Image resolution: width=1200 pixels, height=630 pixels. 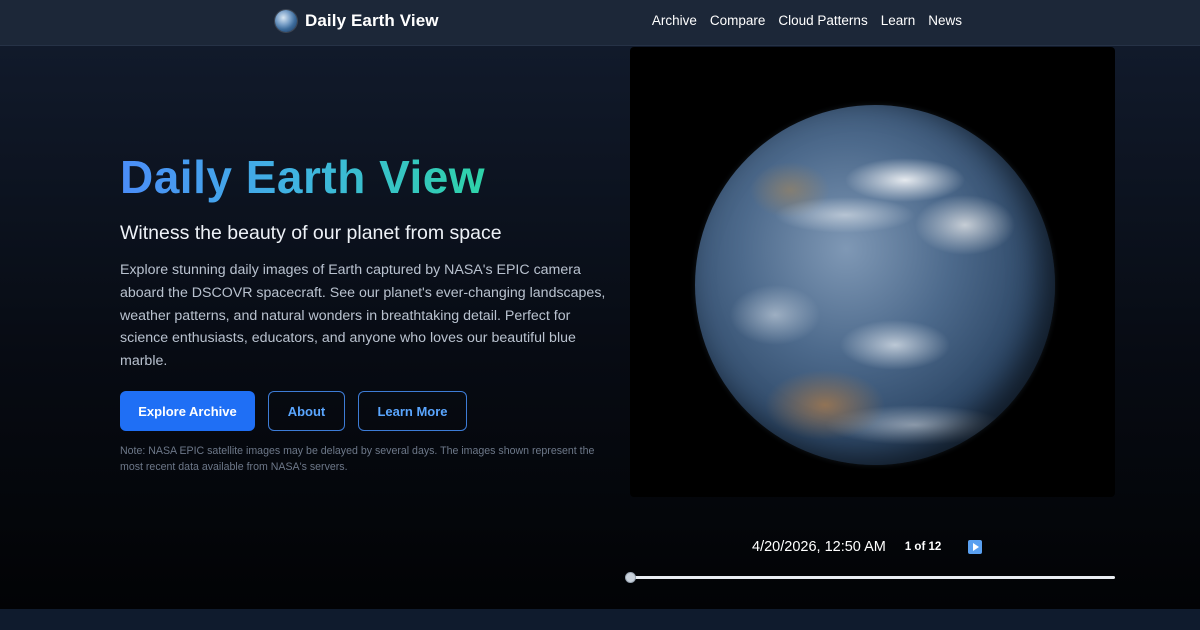 What do you see at coordinates (923, 547) in the screenshot?
I see `image-counter: 1 of 12` at bounding box center [923, 547].